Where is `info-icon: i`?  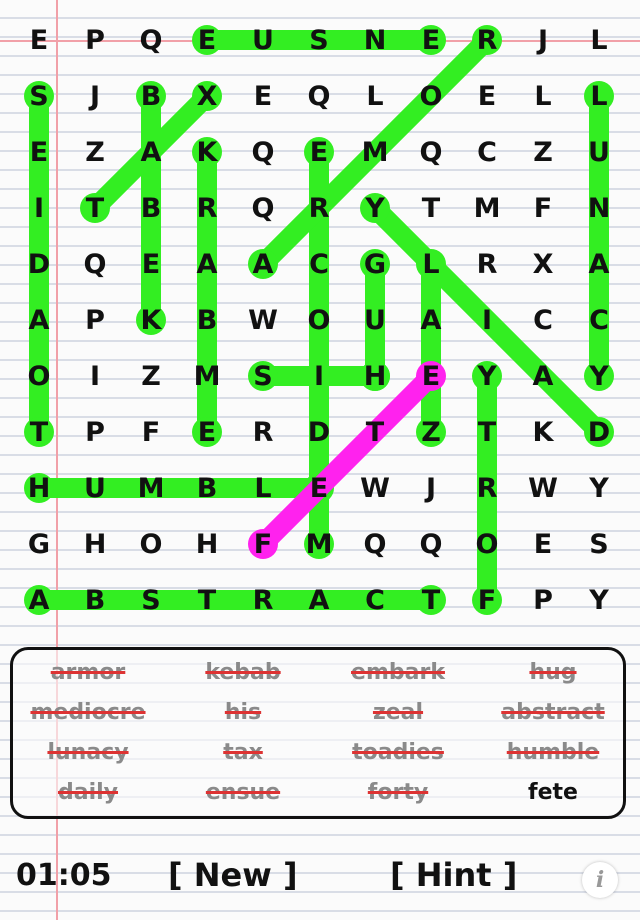
info-icon: i is located at coordinates (600, 880).